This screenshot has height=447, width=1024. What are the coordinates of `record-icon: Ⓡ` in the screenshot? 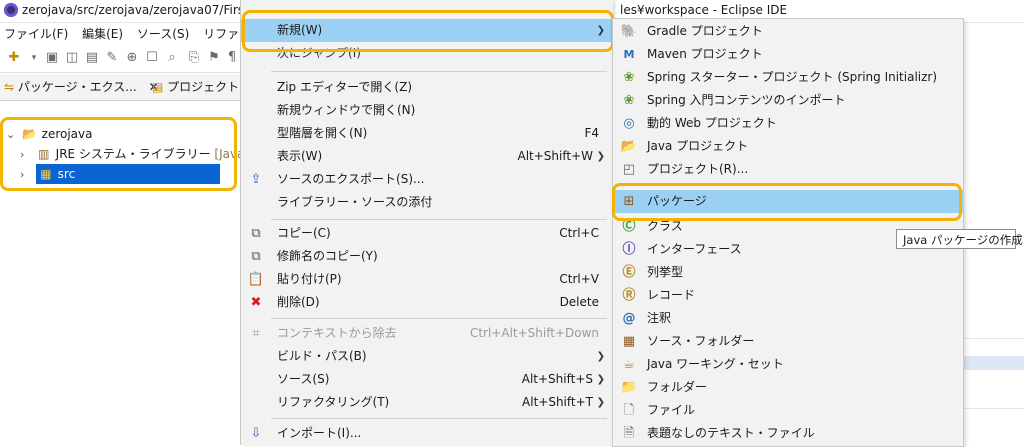 It's located at (629, 295).